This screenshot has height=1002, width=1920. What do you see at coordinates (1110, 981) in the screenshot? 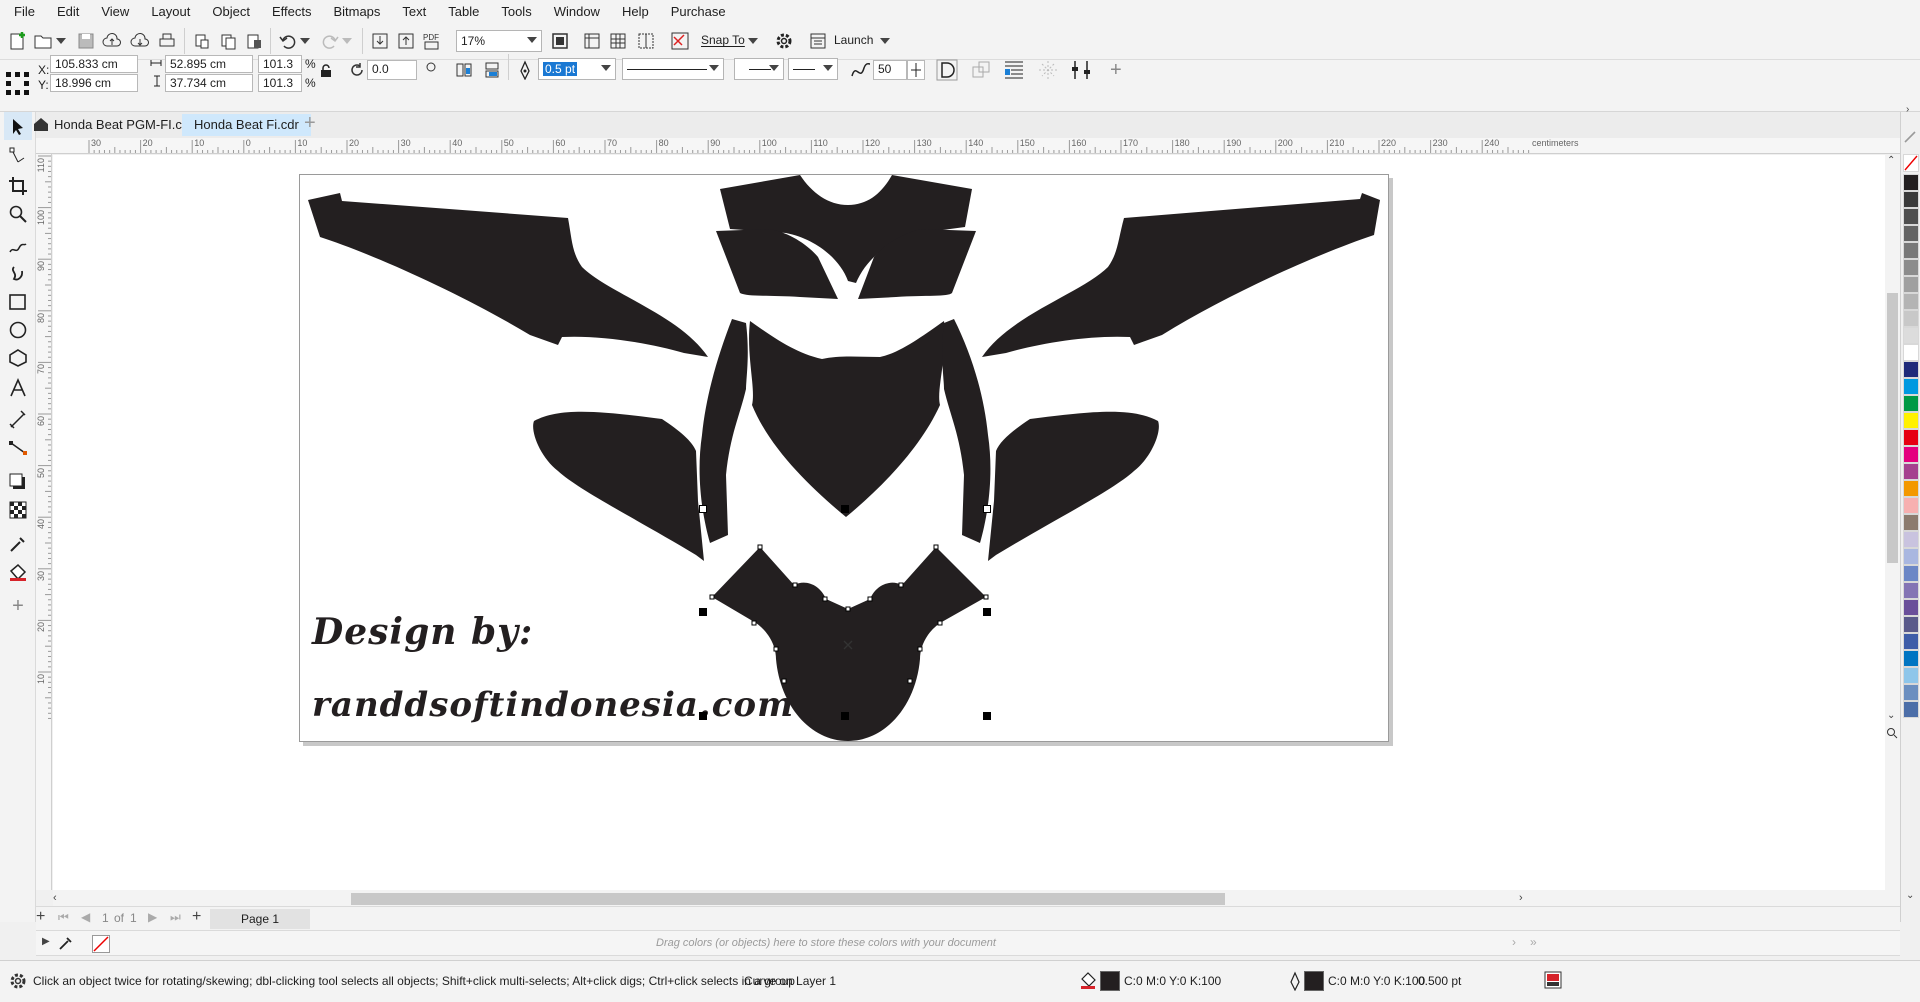
I see `fill-color-swatch` at bounding box center [1110, 981].